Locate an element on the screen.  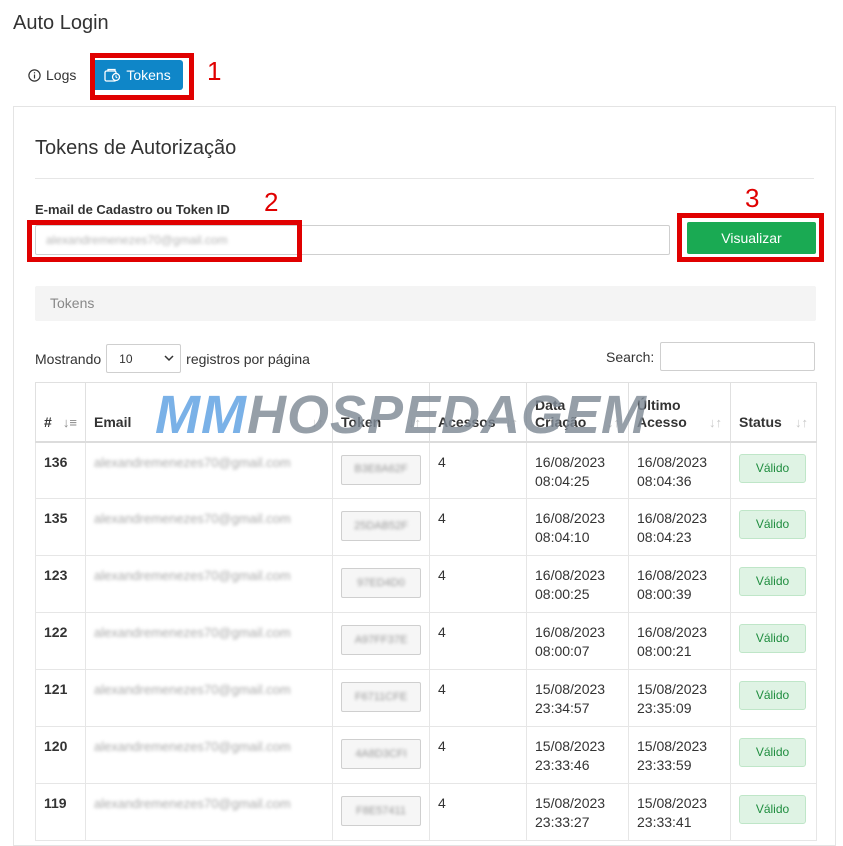
token-field: 25DAB52F is located at coordinates (381, 526).